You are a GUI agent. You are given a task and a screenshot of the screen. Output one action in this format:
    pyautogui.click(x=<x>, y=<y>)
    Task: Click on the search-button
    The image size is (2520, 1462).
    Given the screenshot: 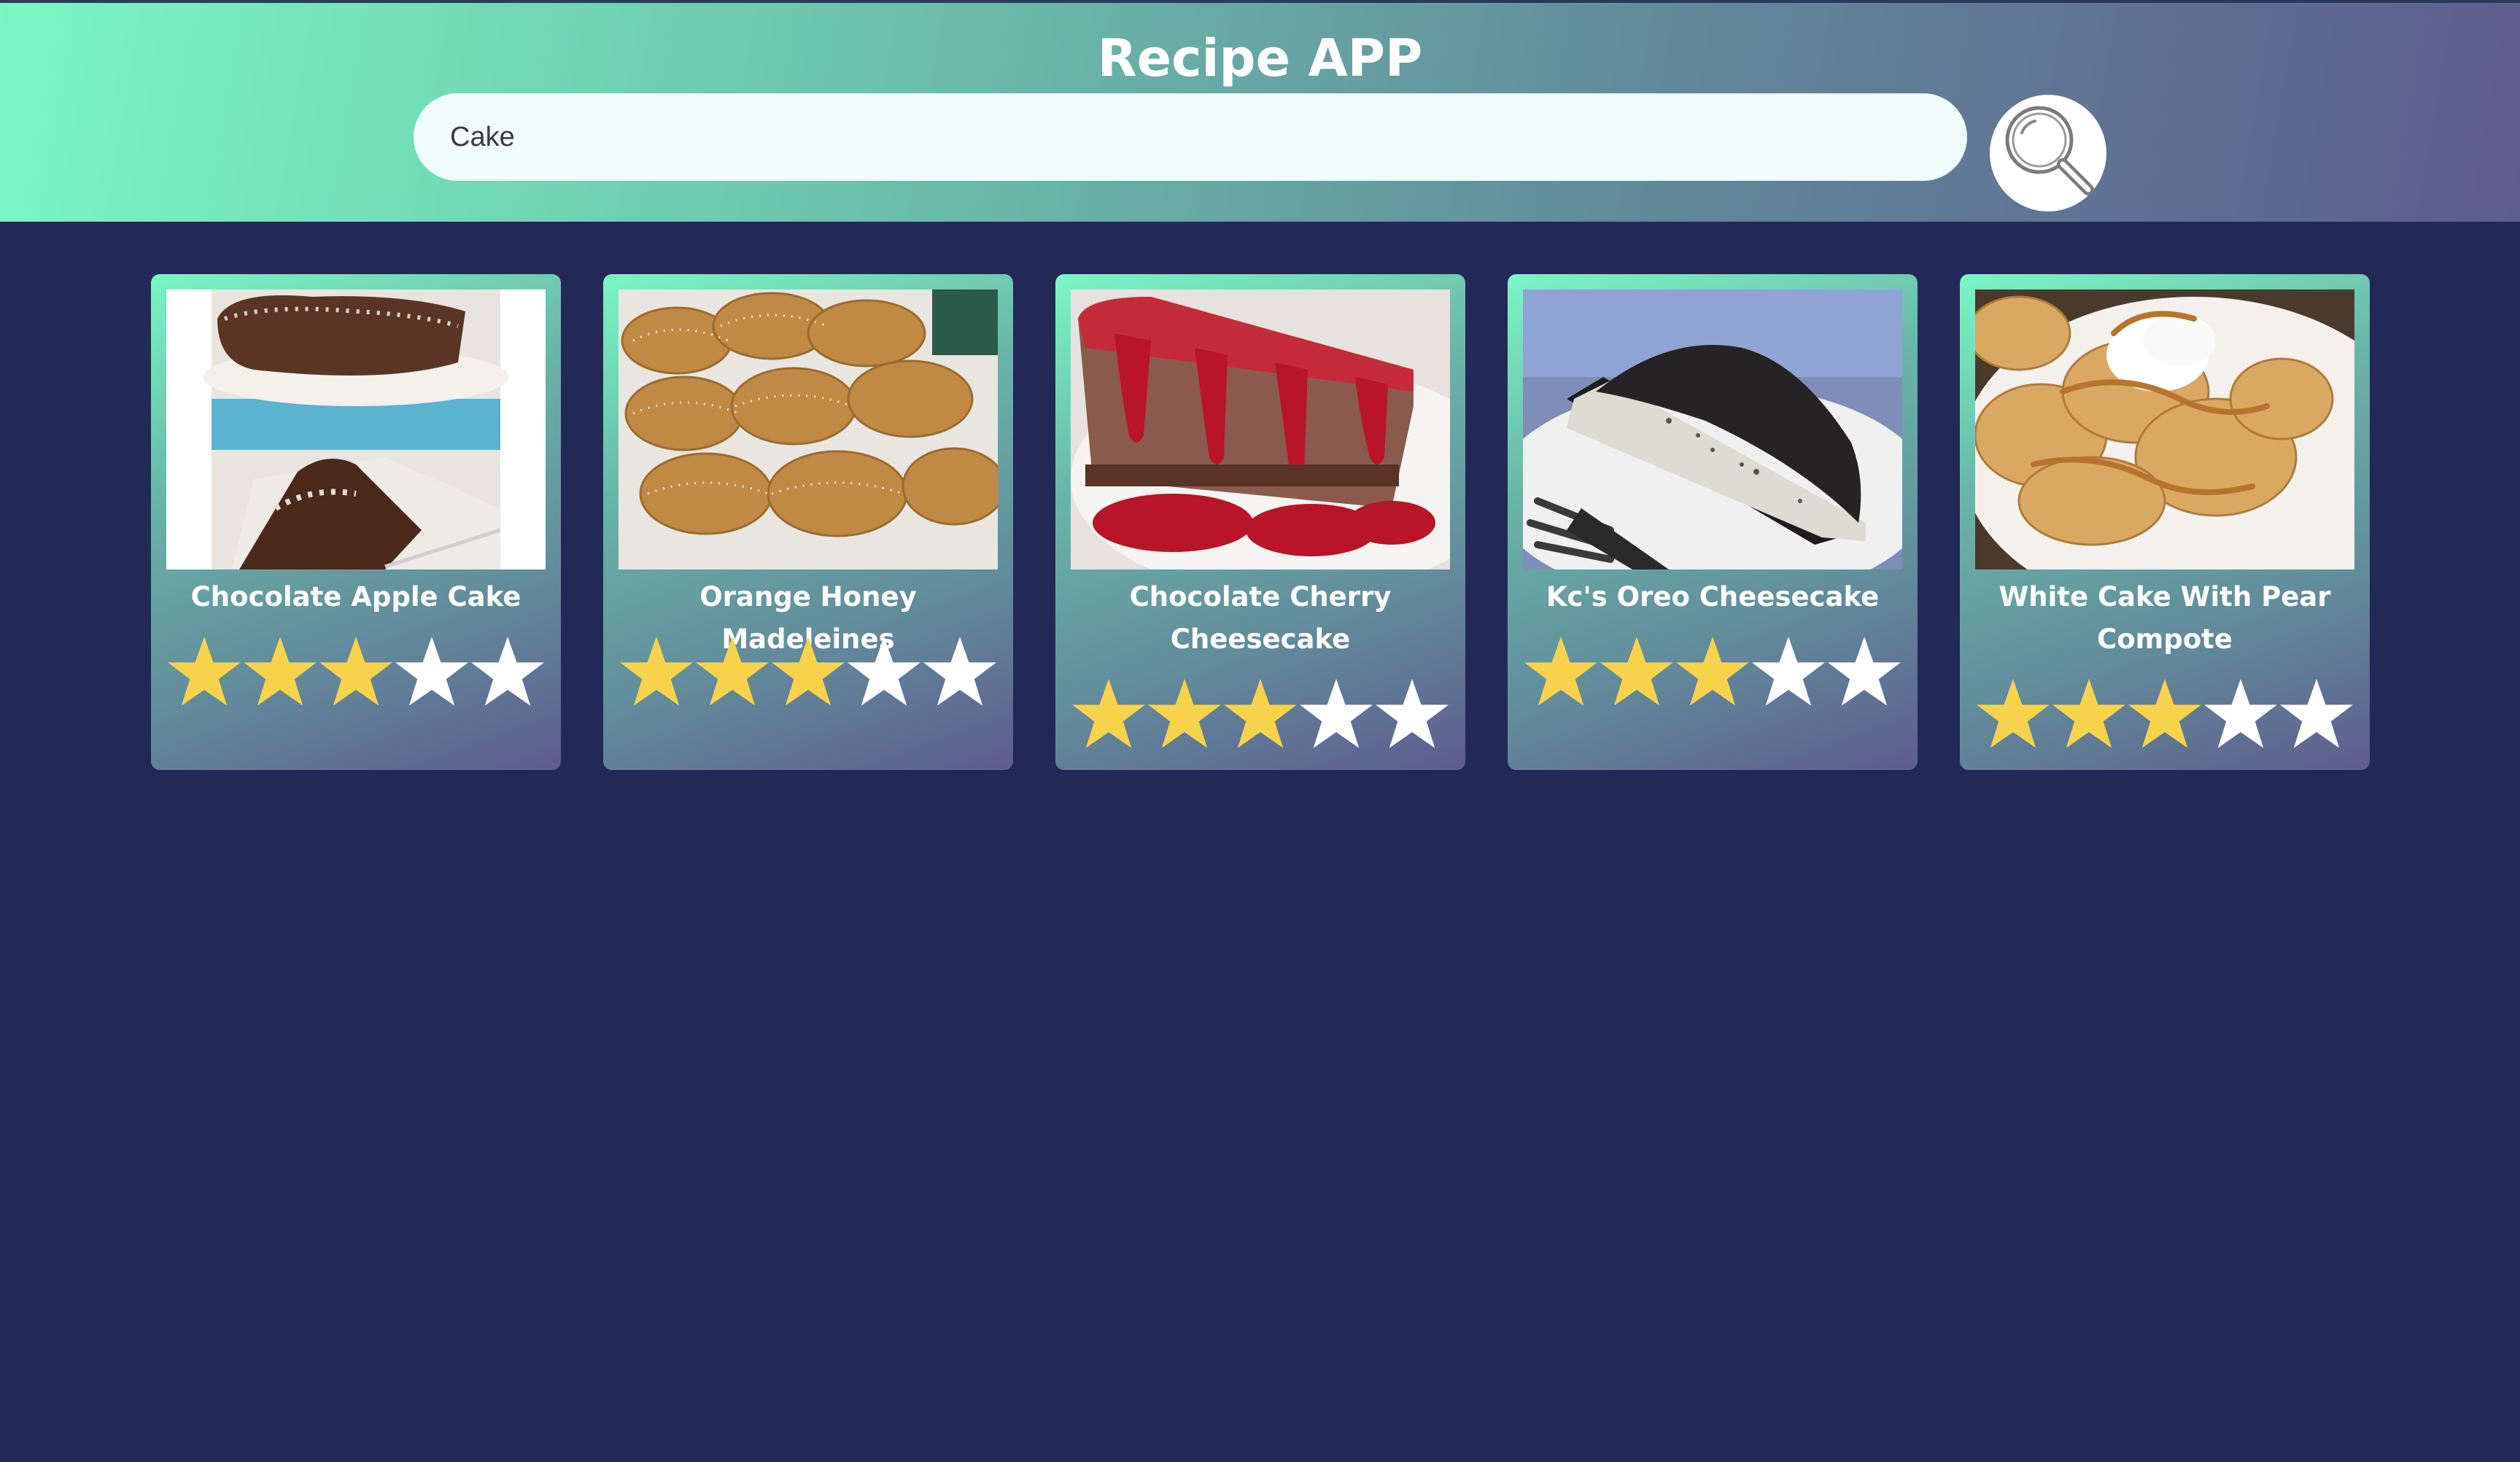 What is the action you would take?
    pyautogui.click(x=2048, y=153)
    